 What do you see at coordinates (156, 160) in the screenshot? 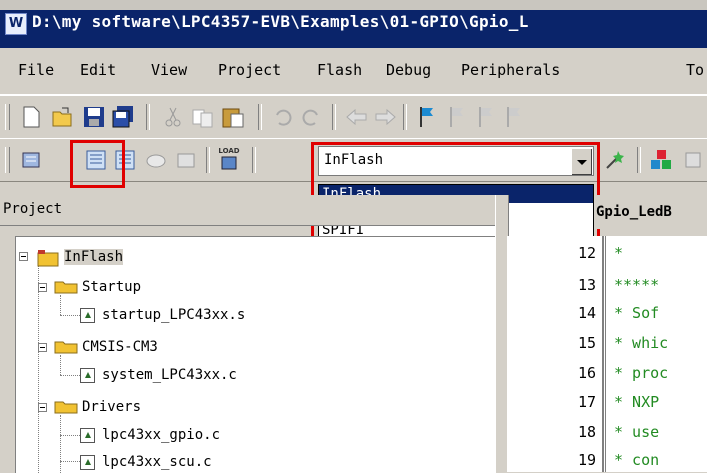
I see `batch-build-icon` at bounding box center [156, 160].